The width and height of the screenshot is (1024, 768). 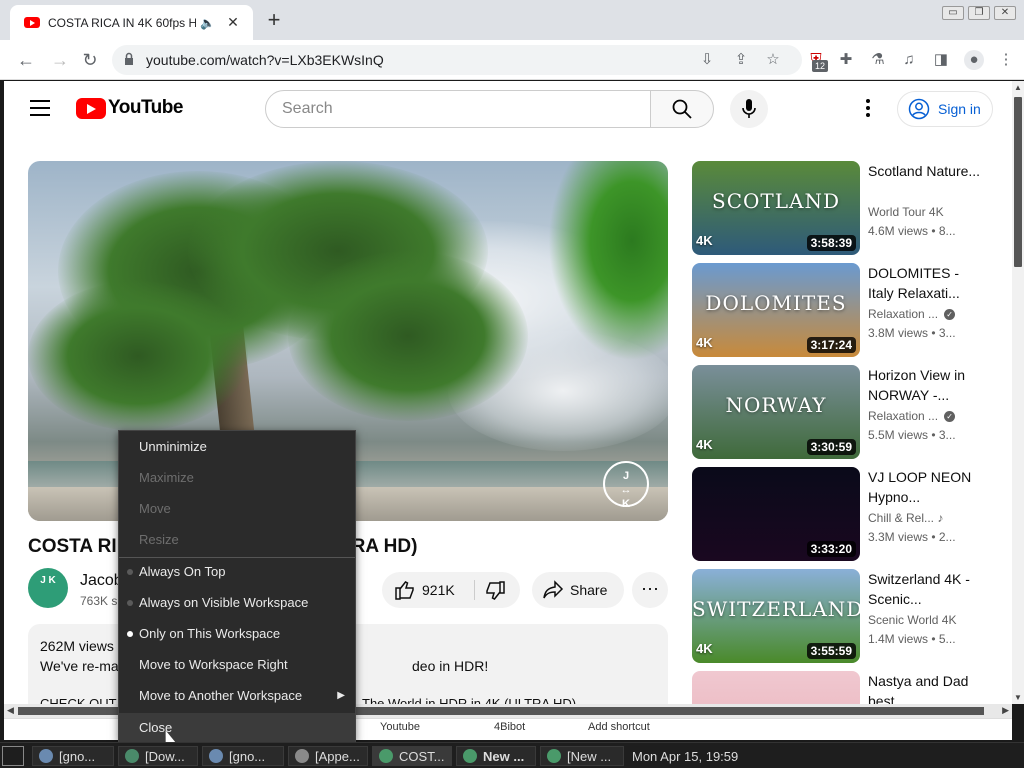 What do you see at coordinates (941, 60) in the screenshot?
I see `side-panel-icon: ◨` at bounding box center [941, 60].